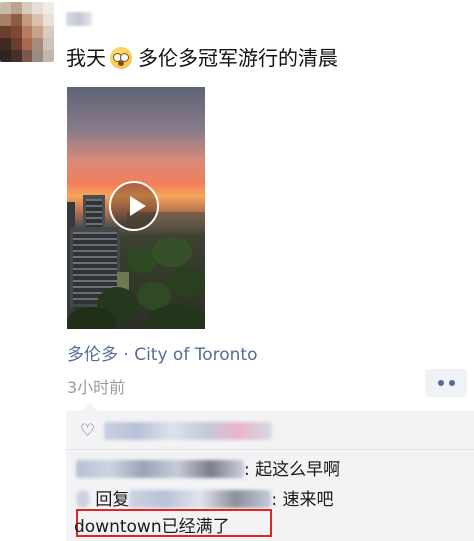 This screenshot has width=474, height=541. What do you see at coordinates (121, 58) in the screenshot?
I see `astonished-face-icon` at bounding box center [121, 58].